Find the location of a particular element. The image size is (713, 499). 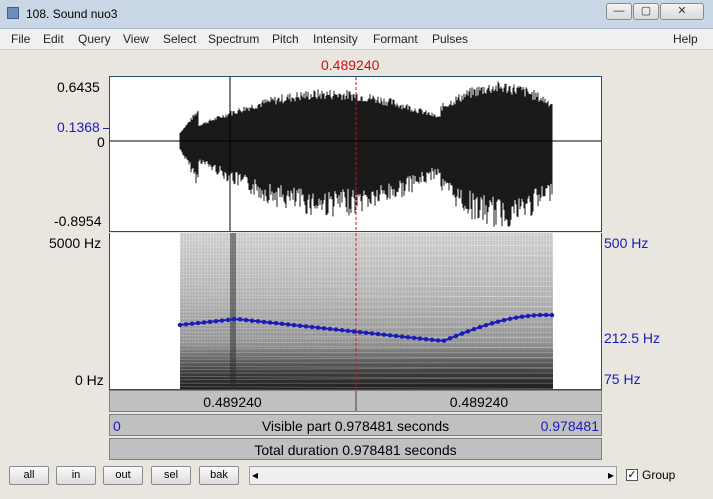

visible-part-bar: 0 Visible part 0.978481 seconds 0.978481 is located at coordinates (355, 425).